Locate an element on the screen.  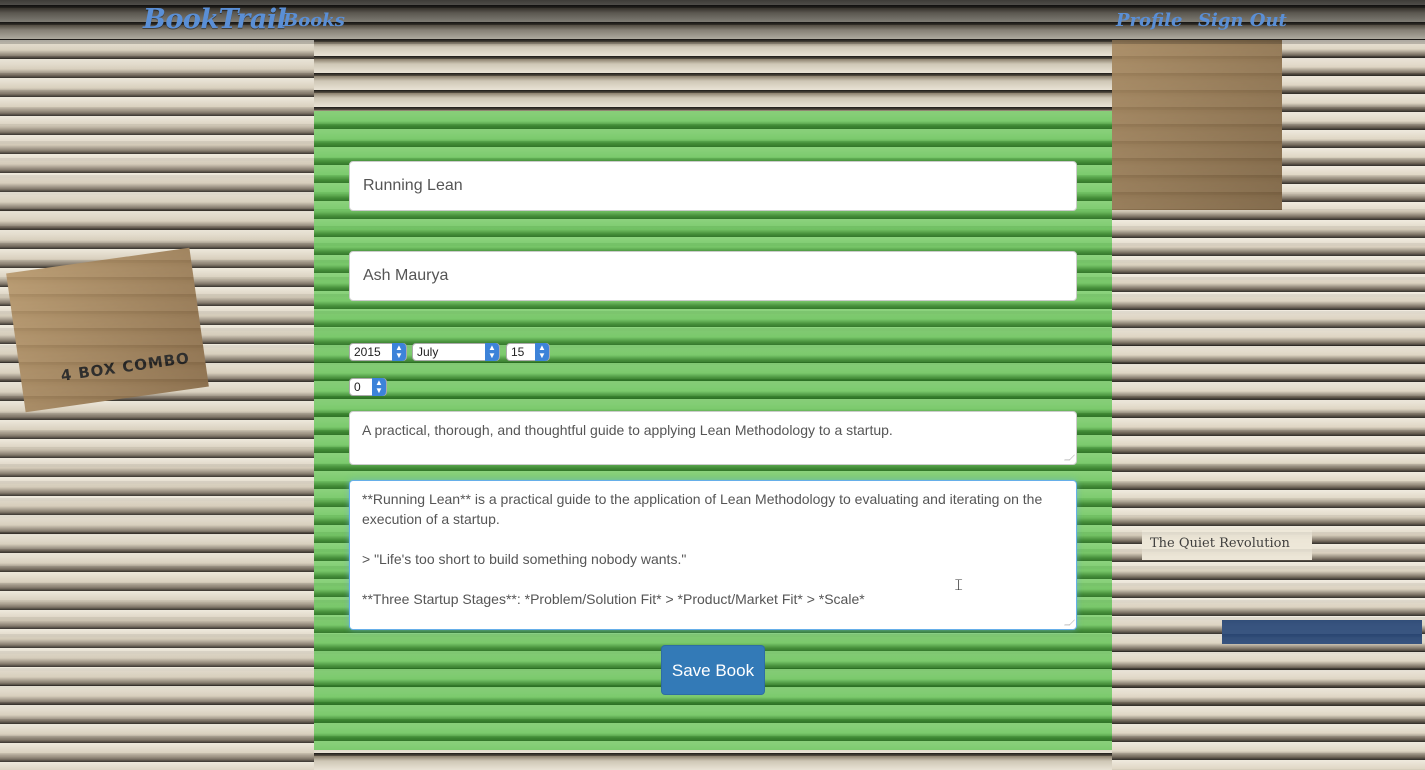
book-author-input: Ash Maurya is located at coordinates (713, 276).